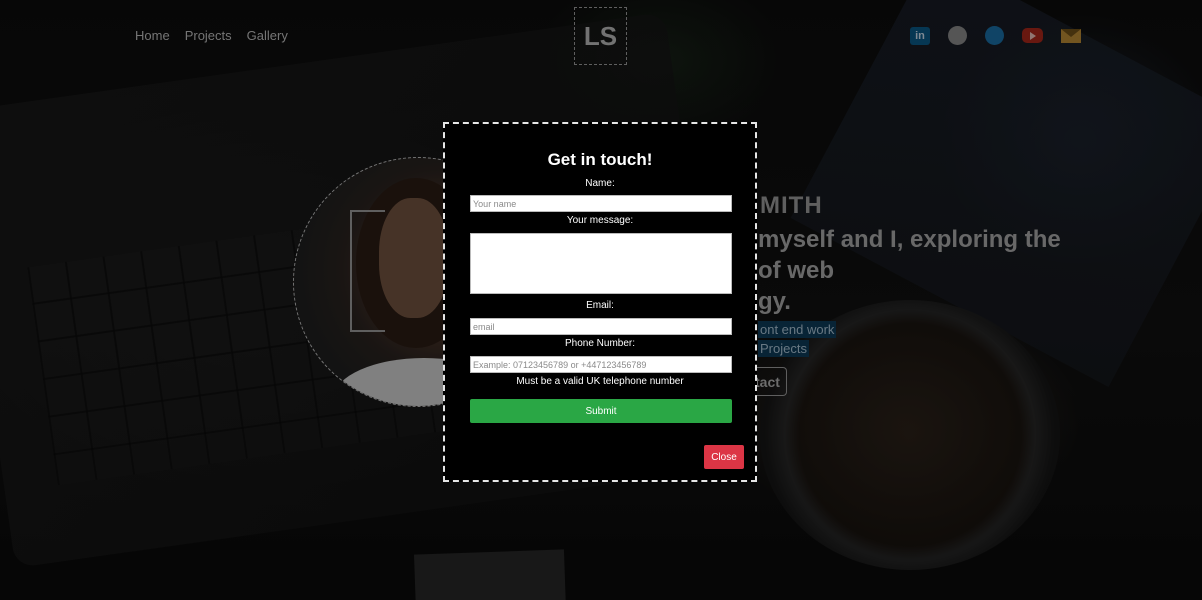  What do you see at coordinates (600, 183) in the screenshot?
I see `name-label: Name:` at bounding box center [600, 183].